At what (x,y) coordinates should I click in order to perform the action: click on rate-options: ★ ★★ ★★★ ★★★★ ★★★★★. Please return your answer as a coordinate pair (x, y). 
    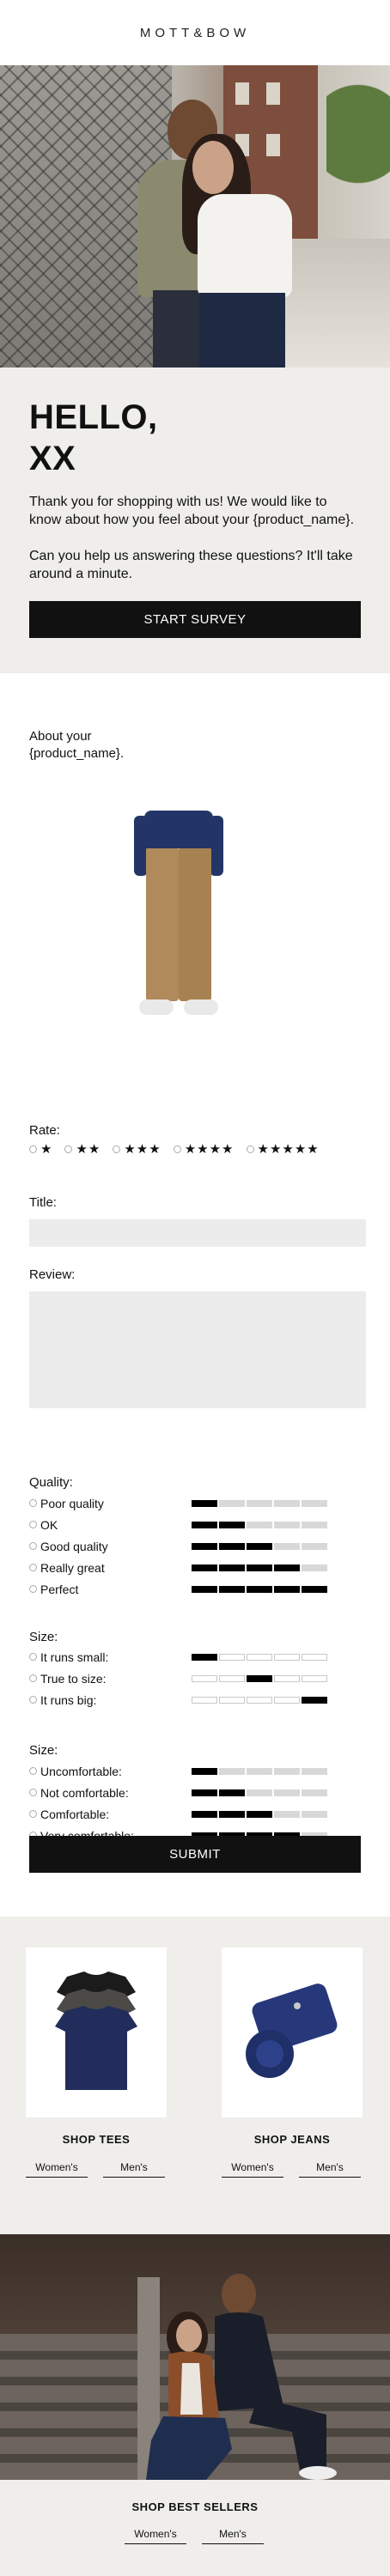
    Looking at the image, I should click on (180, 1149).